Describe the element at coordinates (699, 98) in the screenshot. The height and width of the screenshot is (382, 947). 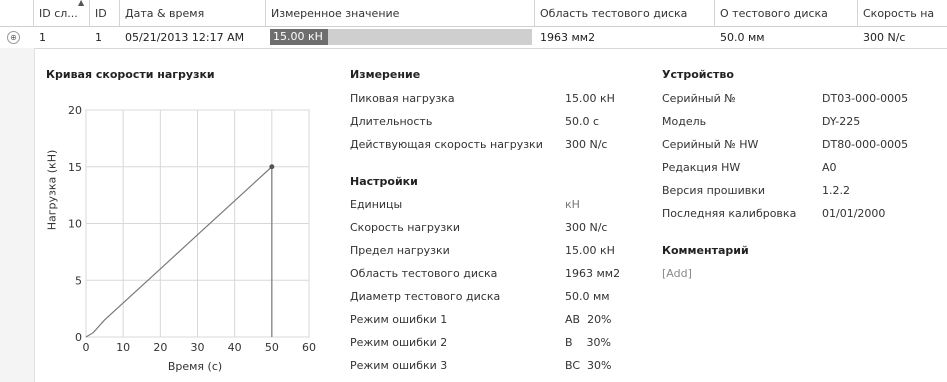
I see `device-label: Серийный №` at that location.